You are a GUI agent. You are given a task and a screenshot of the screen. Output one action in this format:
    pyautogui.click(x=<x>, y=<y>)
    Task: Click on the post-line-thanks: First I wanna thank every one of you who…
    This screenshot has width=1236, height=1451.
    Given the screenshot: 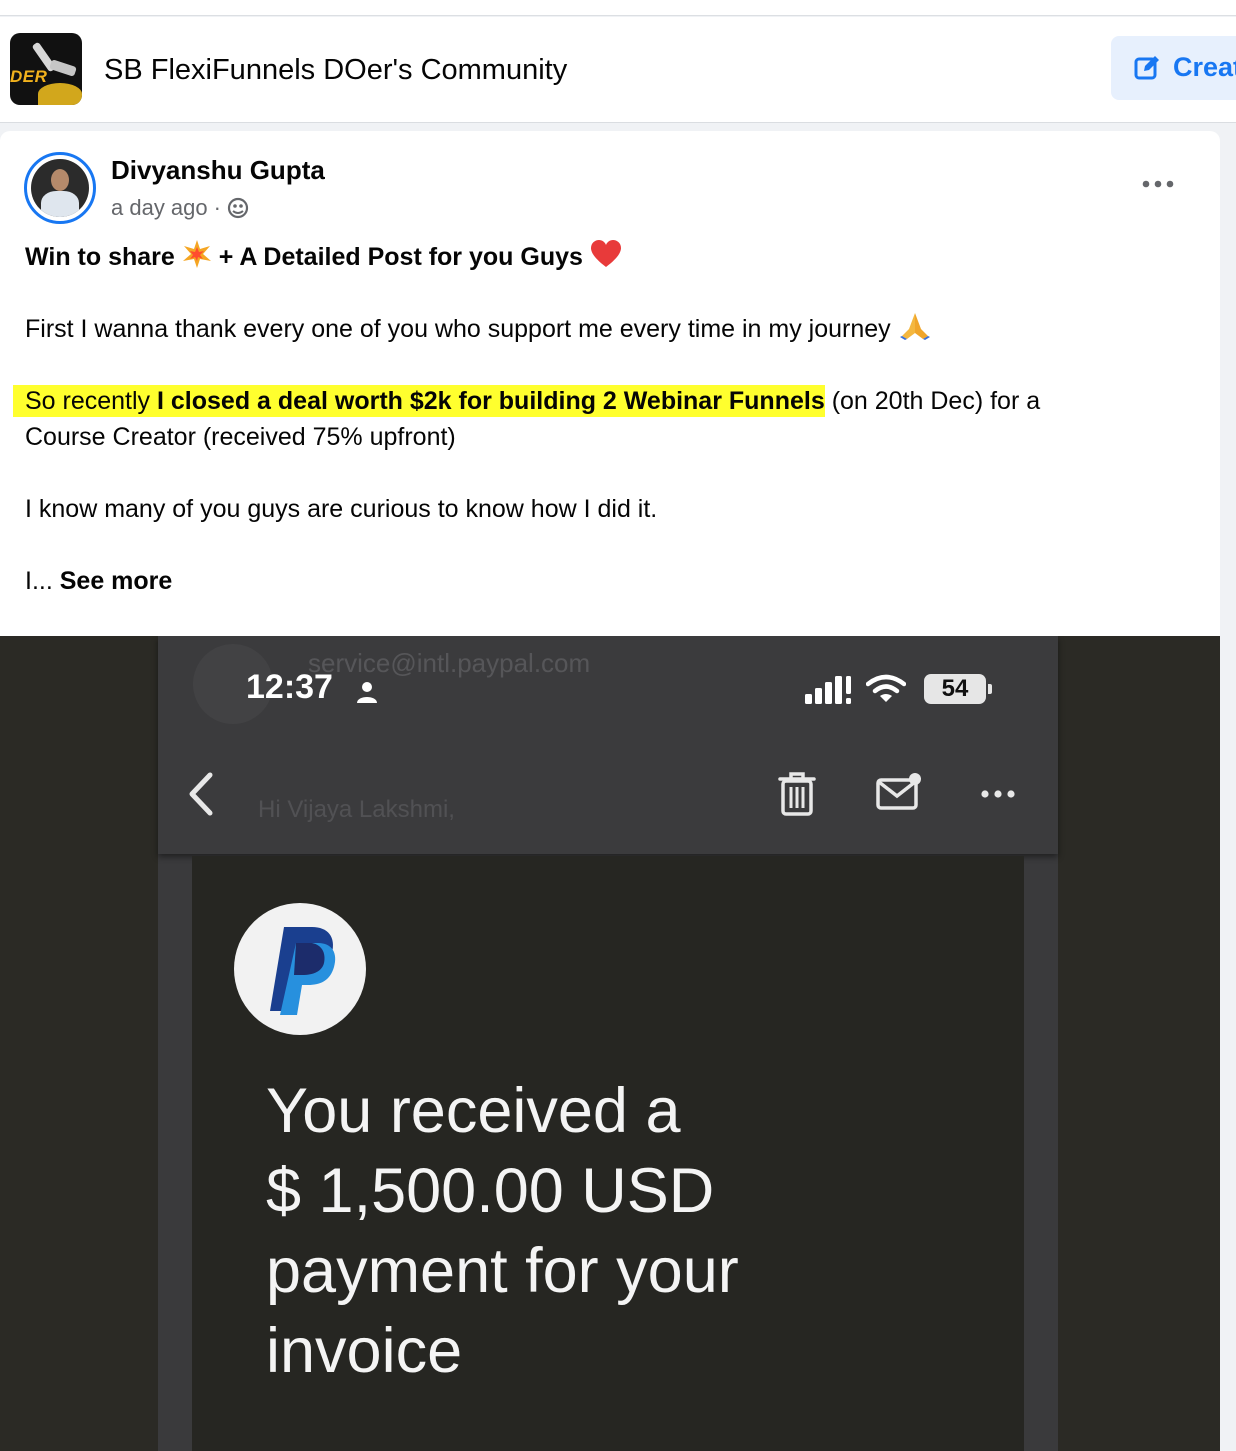 What is the action you would take?
    pyautogui.click(x=610, y=329)
    